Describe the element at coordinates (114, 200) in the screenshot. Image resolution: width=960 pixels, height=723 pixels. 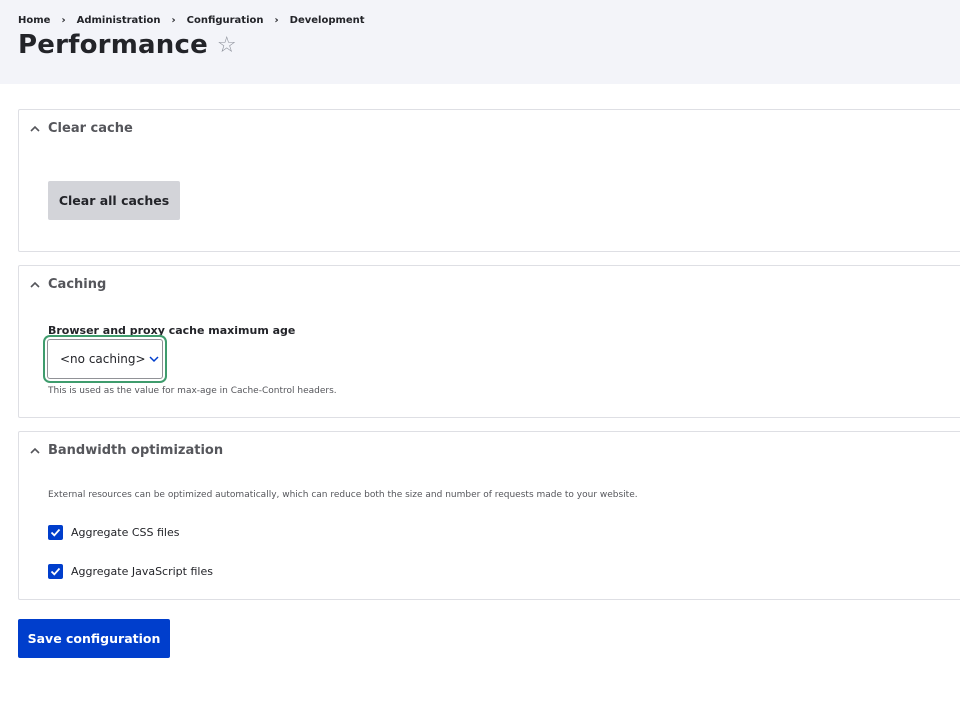
I see `clear-all-caches-button: Clear all caches` at that location.